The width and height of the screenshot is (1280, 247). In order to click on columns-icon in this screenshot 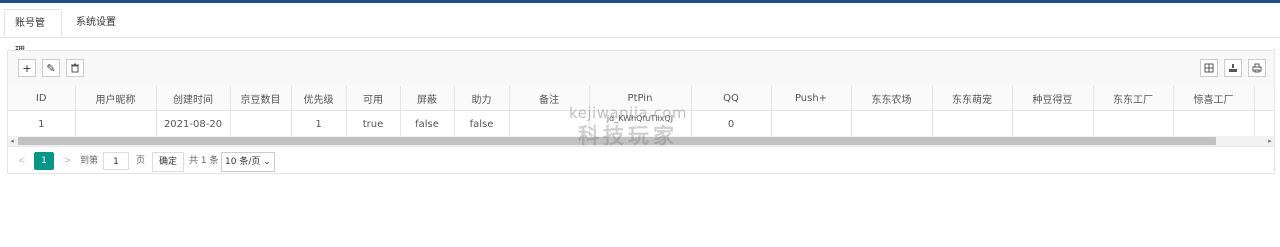, I will do `click(1209, 68)`.